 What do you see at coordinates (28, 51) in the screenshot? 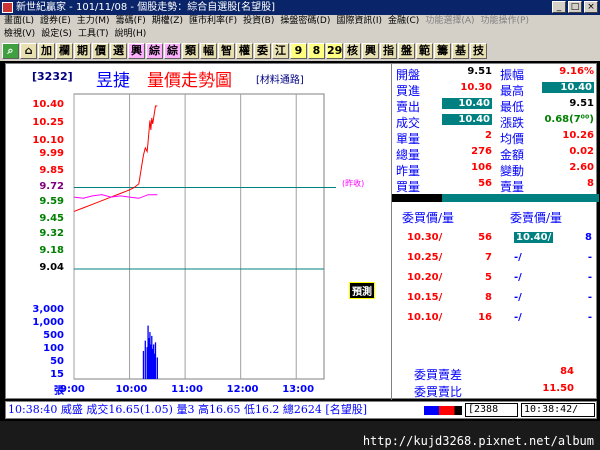
I see `home-icon: ⌂` at bounding box center [28, 51].